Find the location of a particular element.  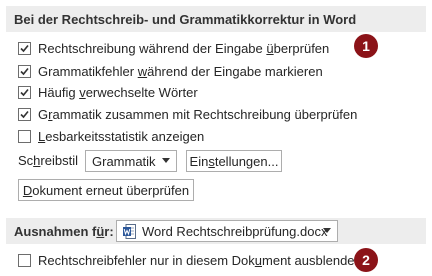

word-document-icon is located at coordinates (129, 231).